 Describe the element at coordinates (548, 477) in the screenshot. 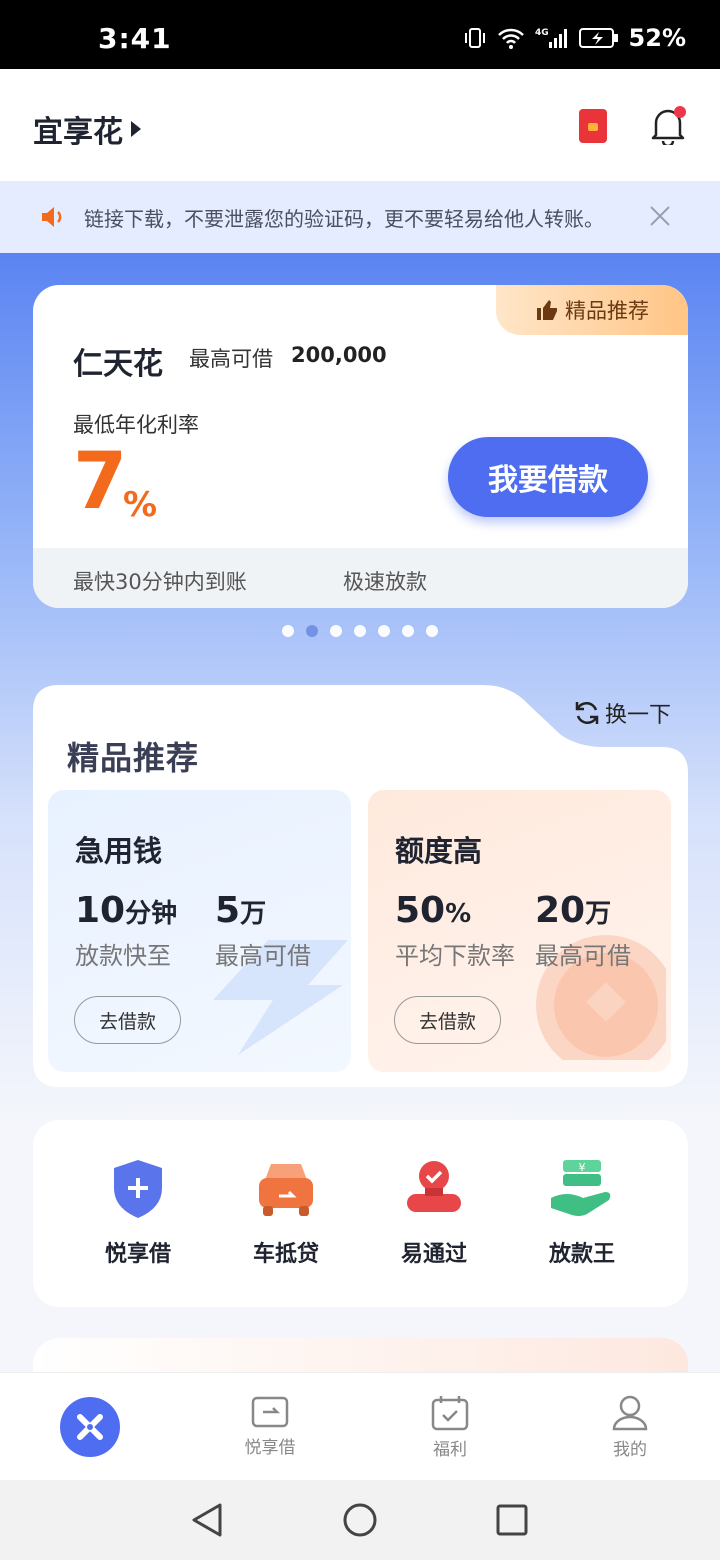

I see `borrow-button: 我要借款` at that location.